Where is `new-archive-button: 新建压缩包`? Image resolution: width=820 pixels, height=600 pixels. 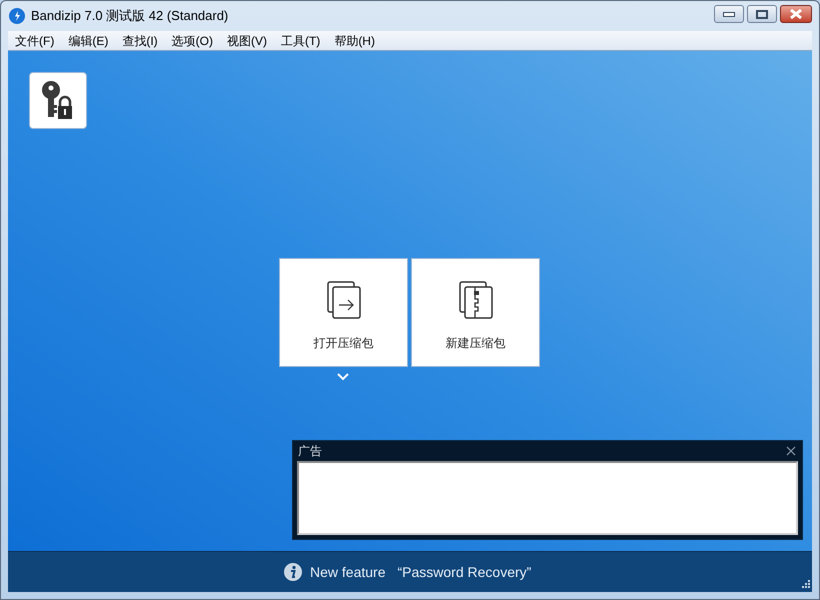
new-archive-button: 新建压缩包 is located at coordinates (475, 312).